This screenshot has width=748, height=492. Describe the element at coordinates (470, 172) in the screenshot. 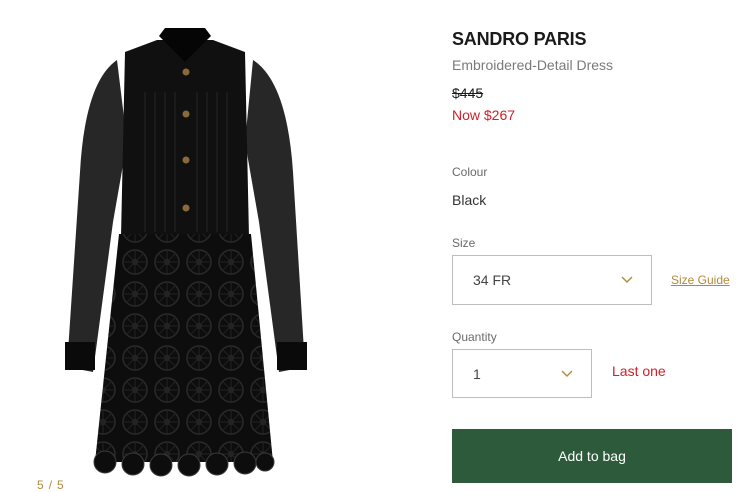

I see `colour-label: Colour` at that location.